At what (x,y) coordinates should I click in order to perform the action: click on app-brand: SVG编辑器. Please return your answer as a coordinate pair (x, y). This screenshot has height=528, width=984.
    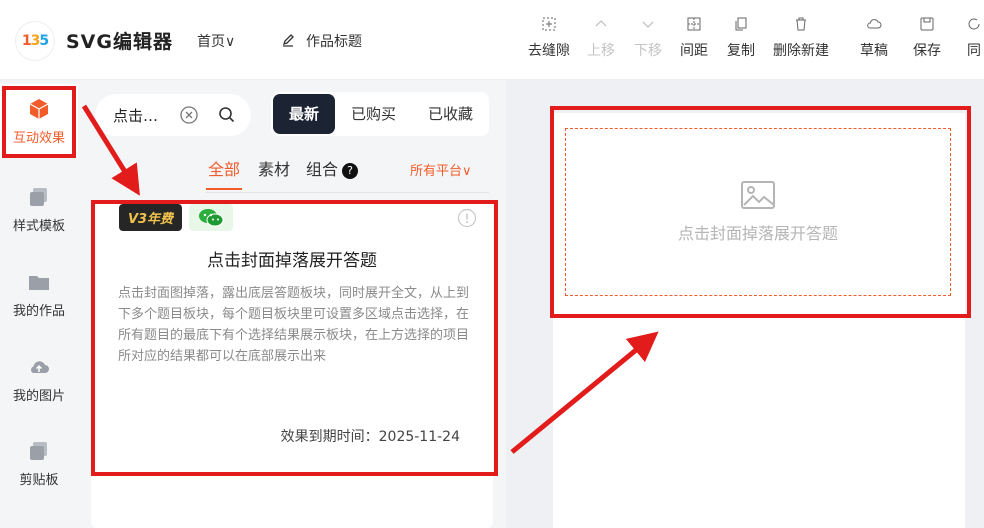
    Looking at the image, I should click on (119, 42).